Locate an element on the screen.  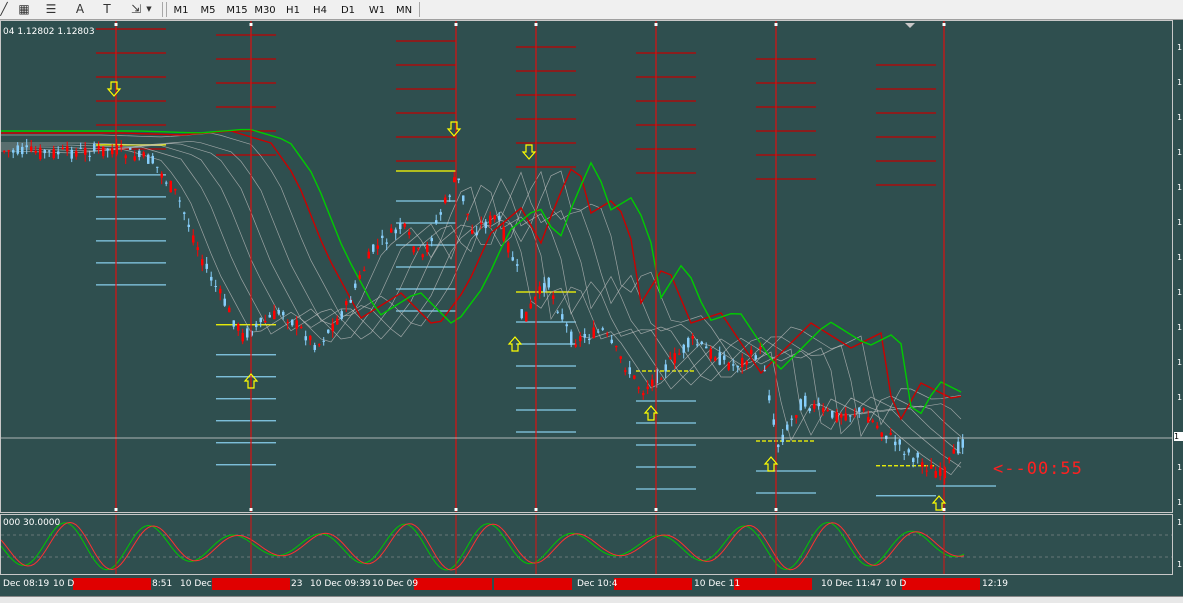
time-label: Dec 10:4 is located at coordinates (597, 584).